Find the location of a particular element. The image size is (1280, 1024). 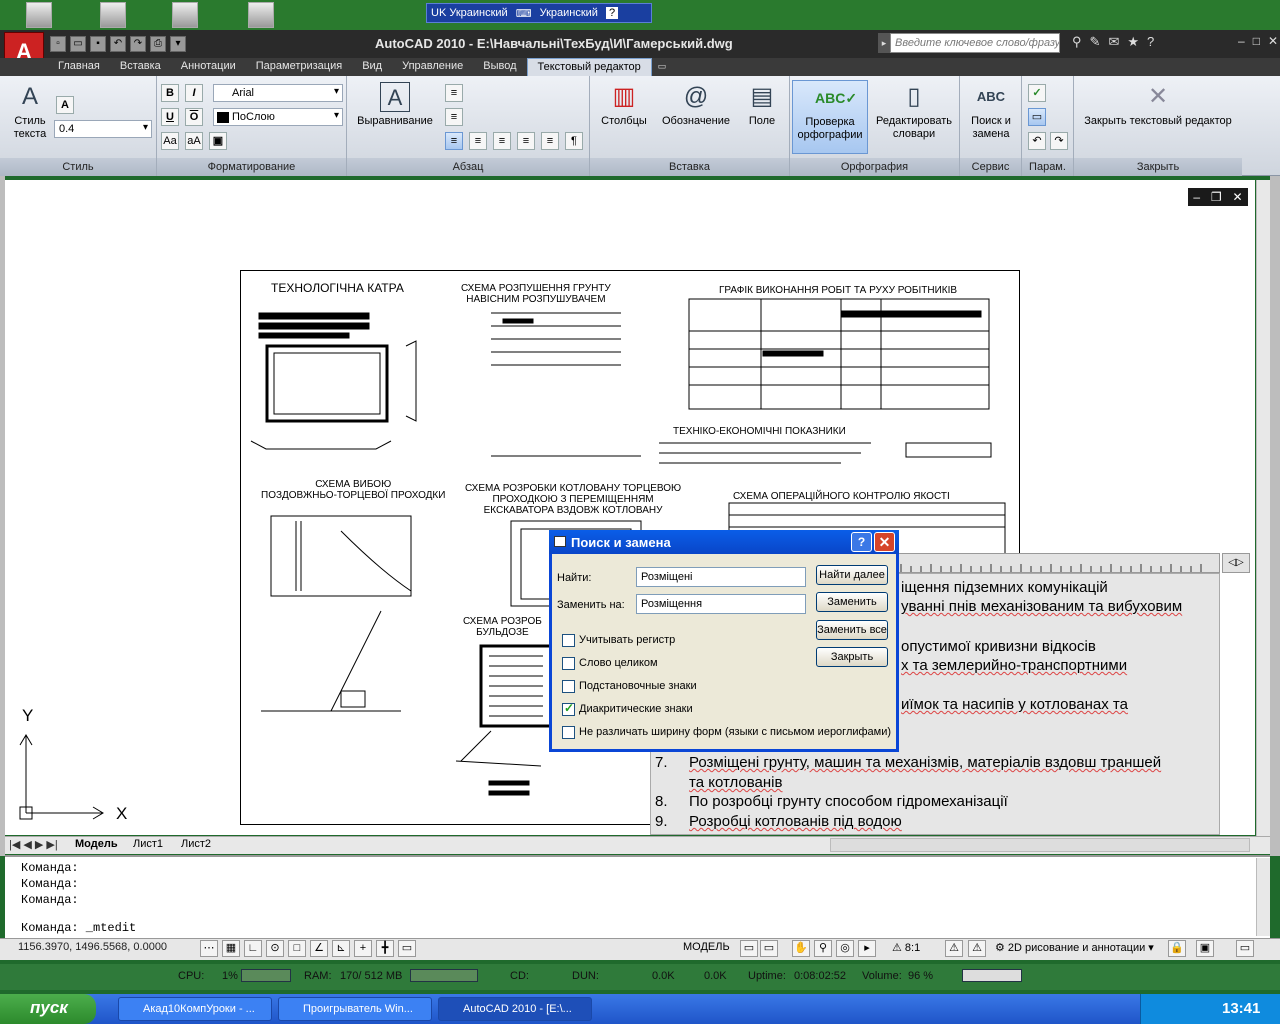

uppercase-button: Aa is located at coordinates (170, 141).